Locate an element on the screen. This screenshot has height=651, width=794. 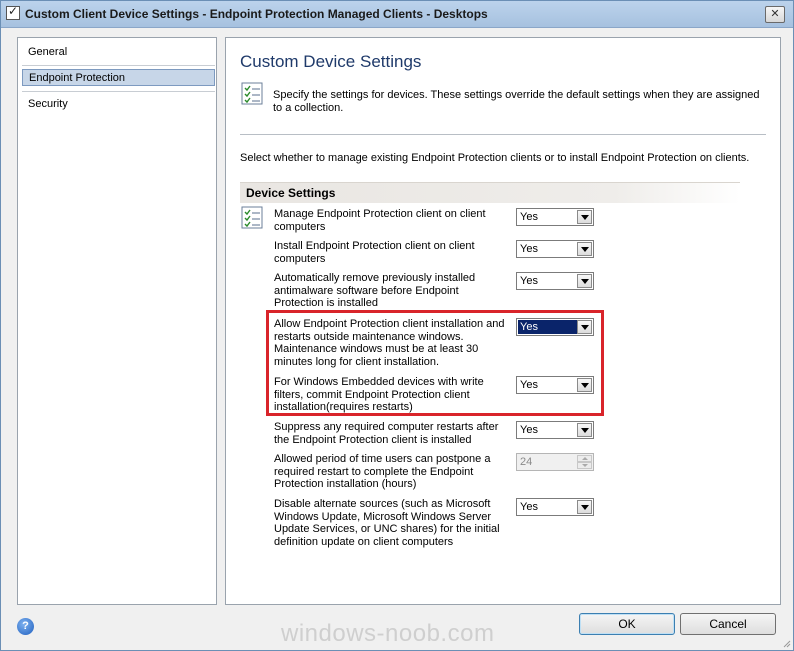
spin-up-icon is located at coordinates (584, 458).